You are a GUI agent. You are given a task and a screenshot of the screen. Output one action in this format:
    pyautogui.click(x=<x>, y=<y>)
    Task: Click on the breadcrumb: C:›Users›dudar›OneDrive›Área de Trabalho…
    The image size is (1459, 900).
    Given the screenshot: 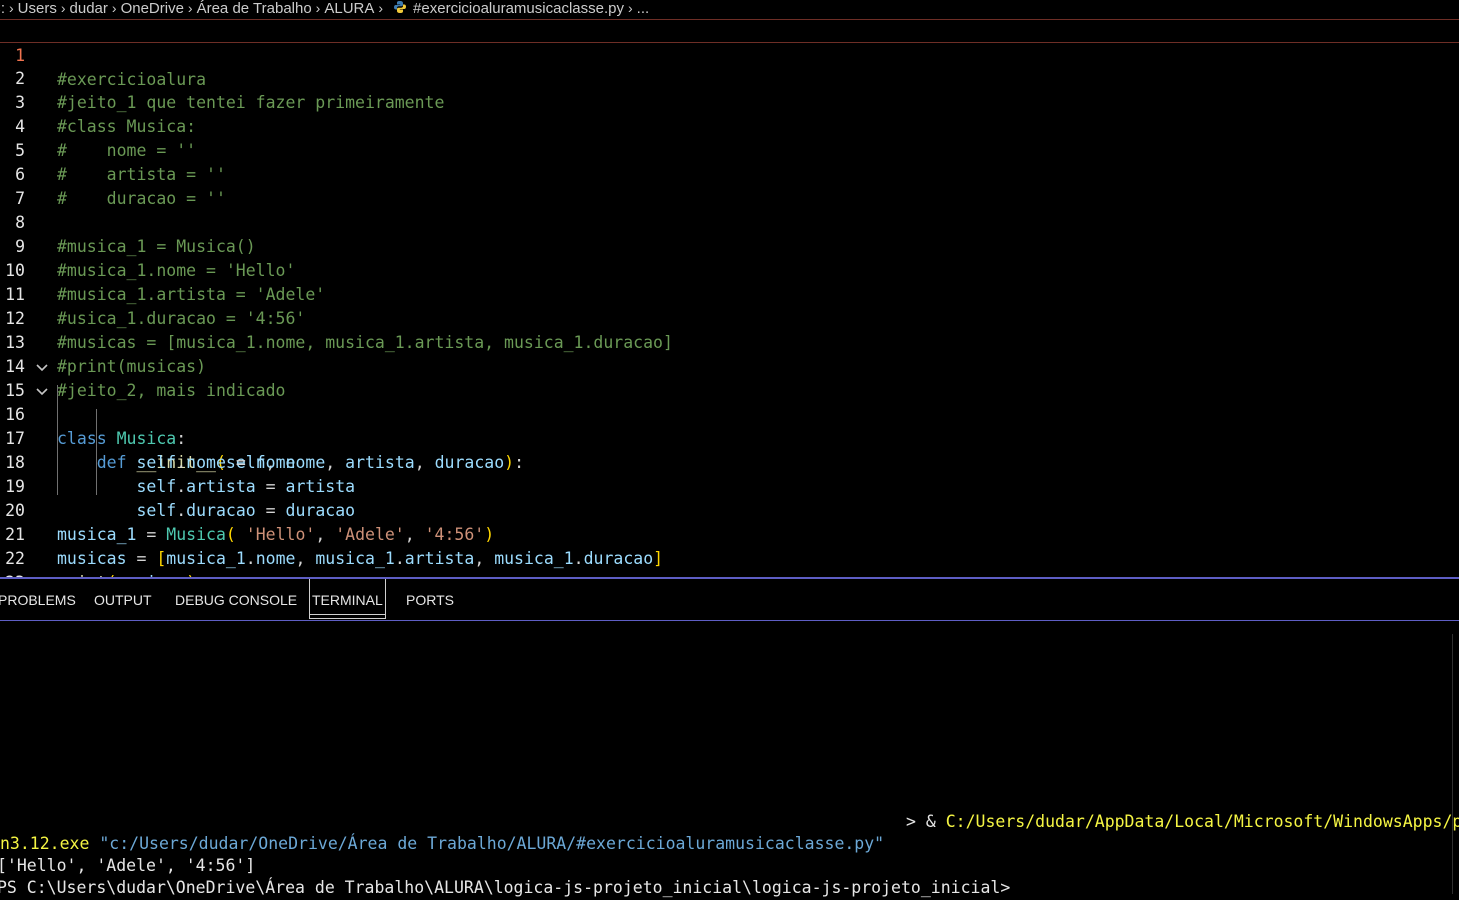 What is the action you would take?
    pyautogui.click(x=729, y=9)
    